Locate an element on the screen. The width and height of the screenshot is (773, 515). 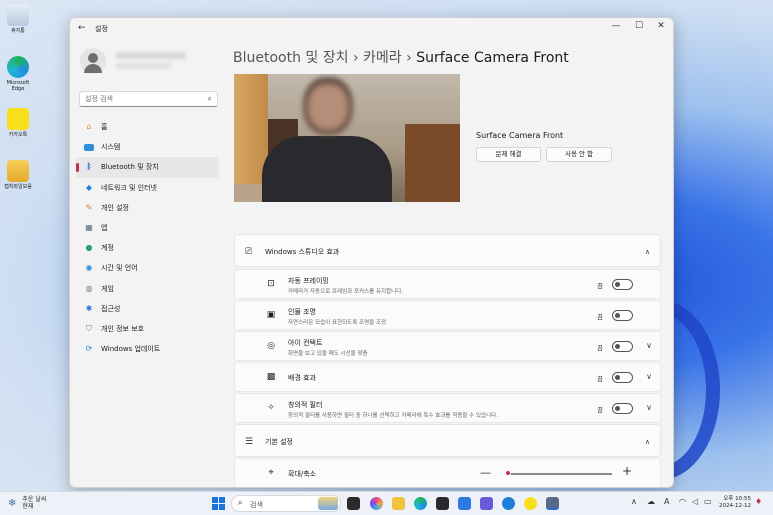
sidebar-item-label: 시스템 is located at coordinates (111, 147).